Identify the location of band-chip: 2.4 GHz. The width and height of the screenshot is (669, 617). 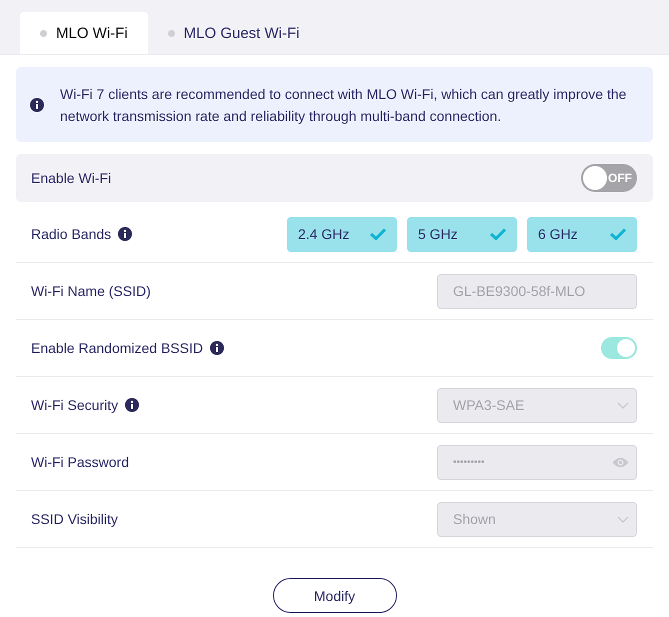
(342, 234).